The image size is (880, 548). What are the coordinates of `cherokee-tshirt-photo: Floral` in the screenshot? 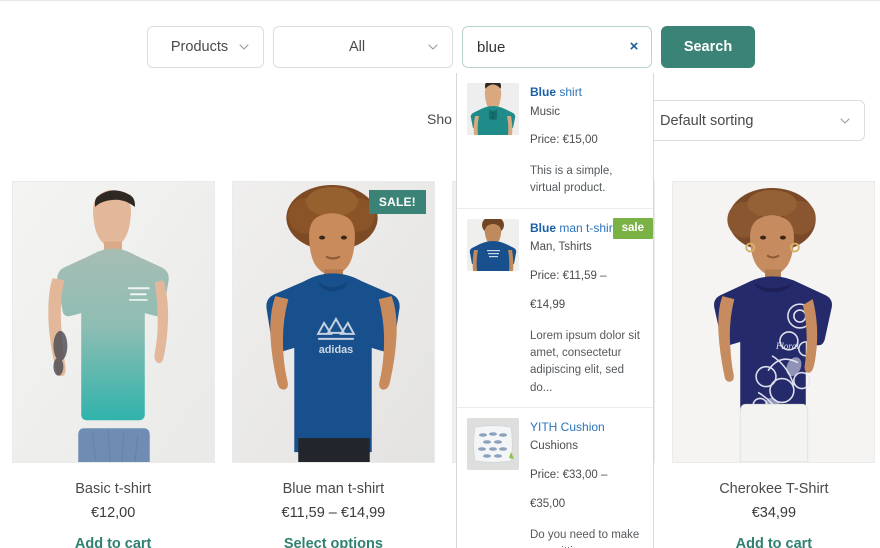 It's located at (774, 322).